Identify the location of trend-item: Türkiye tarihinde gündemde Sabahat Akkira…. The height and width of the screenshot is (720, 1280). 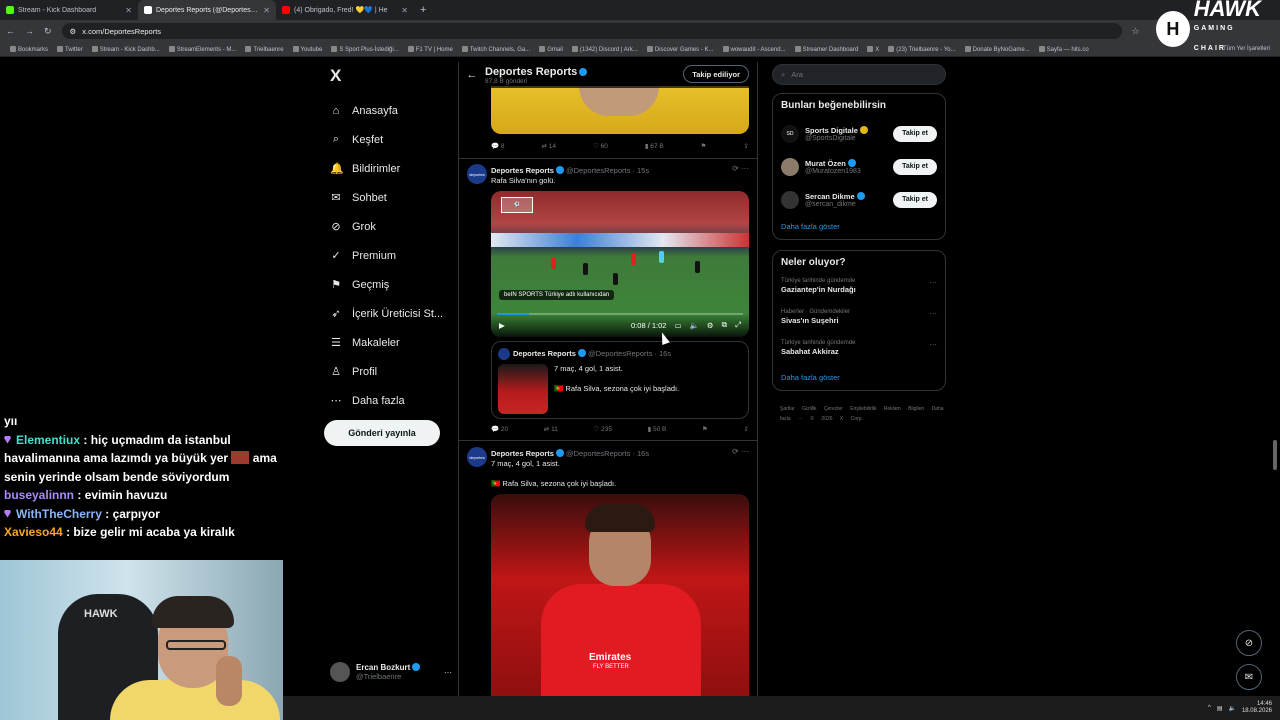
(859, 351).